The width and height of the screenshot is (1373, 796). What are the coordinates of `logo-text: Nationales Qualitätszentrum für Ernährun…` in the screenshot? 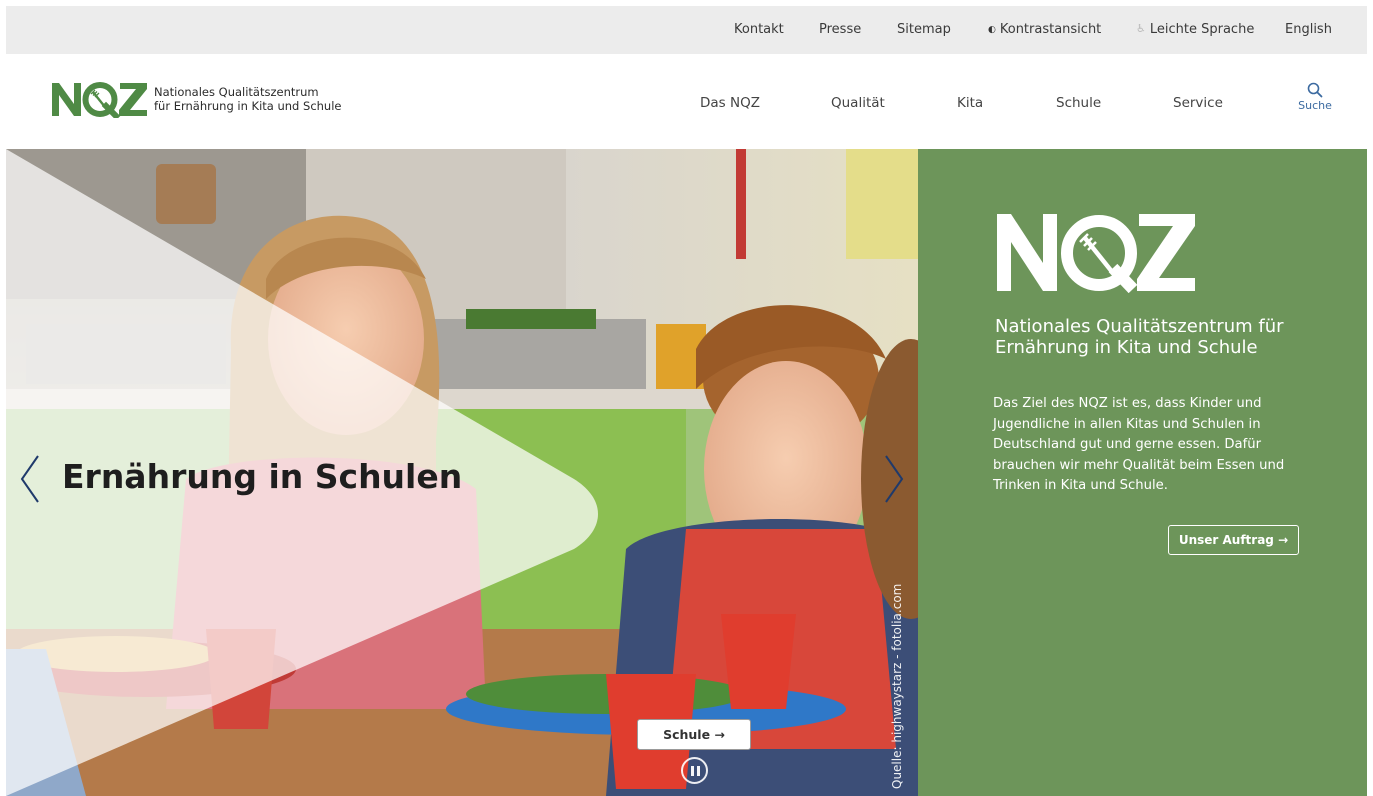 It's located at (248, 99).